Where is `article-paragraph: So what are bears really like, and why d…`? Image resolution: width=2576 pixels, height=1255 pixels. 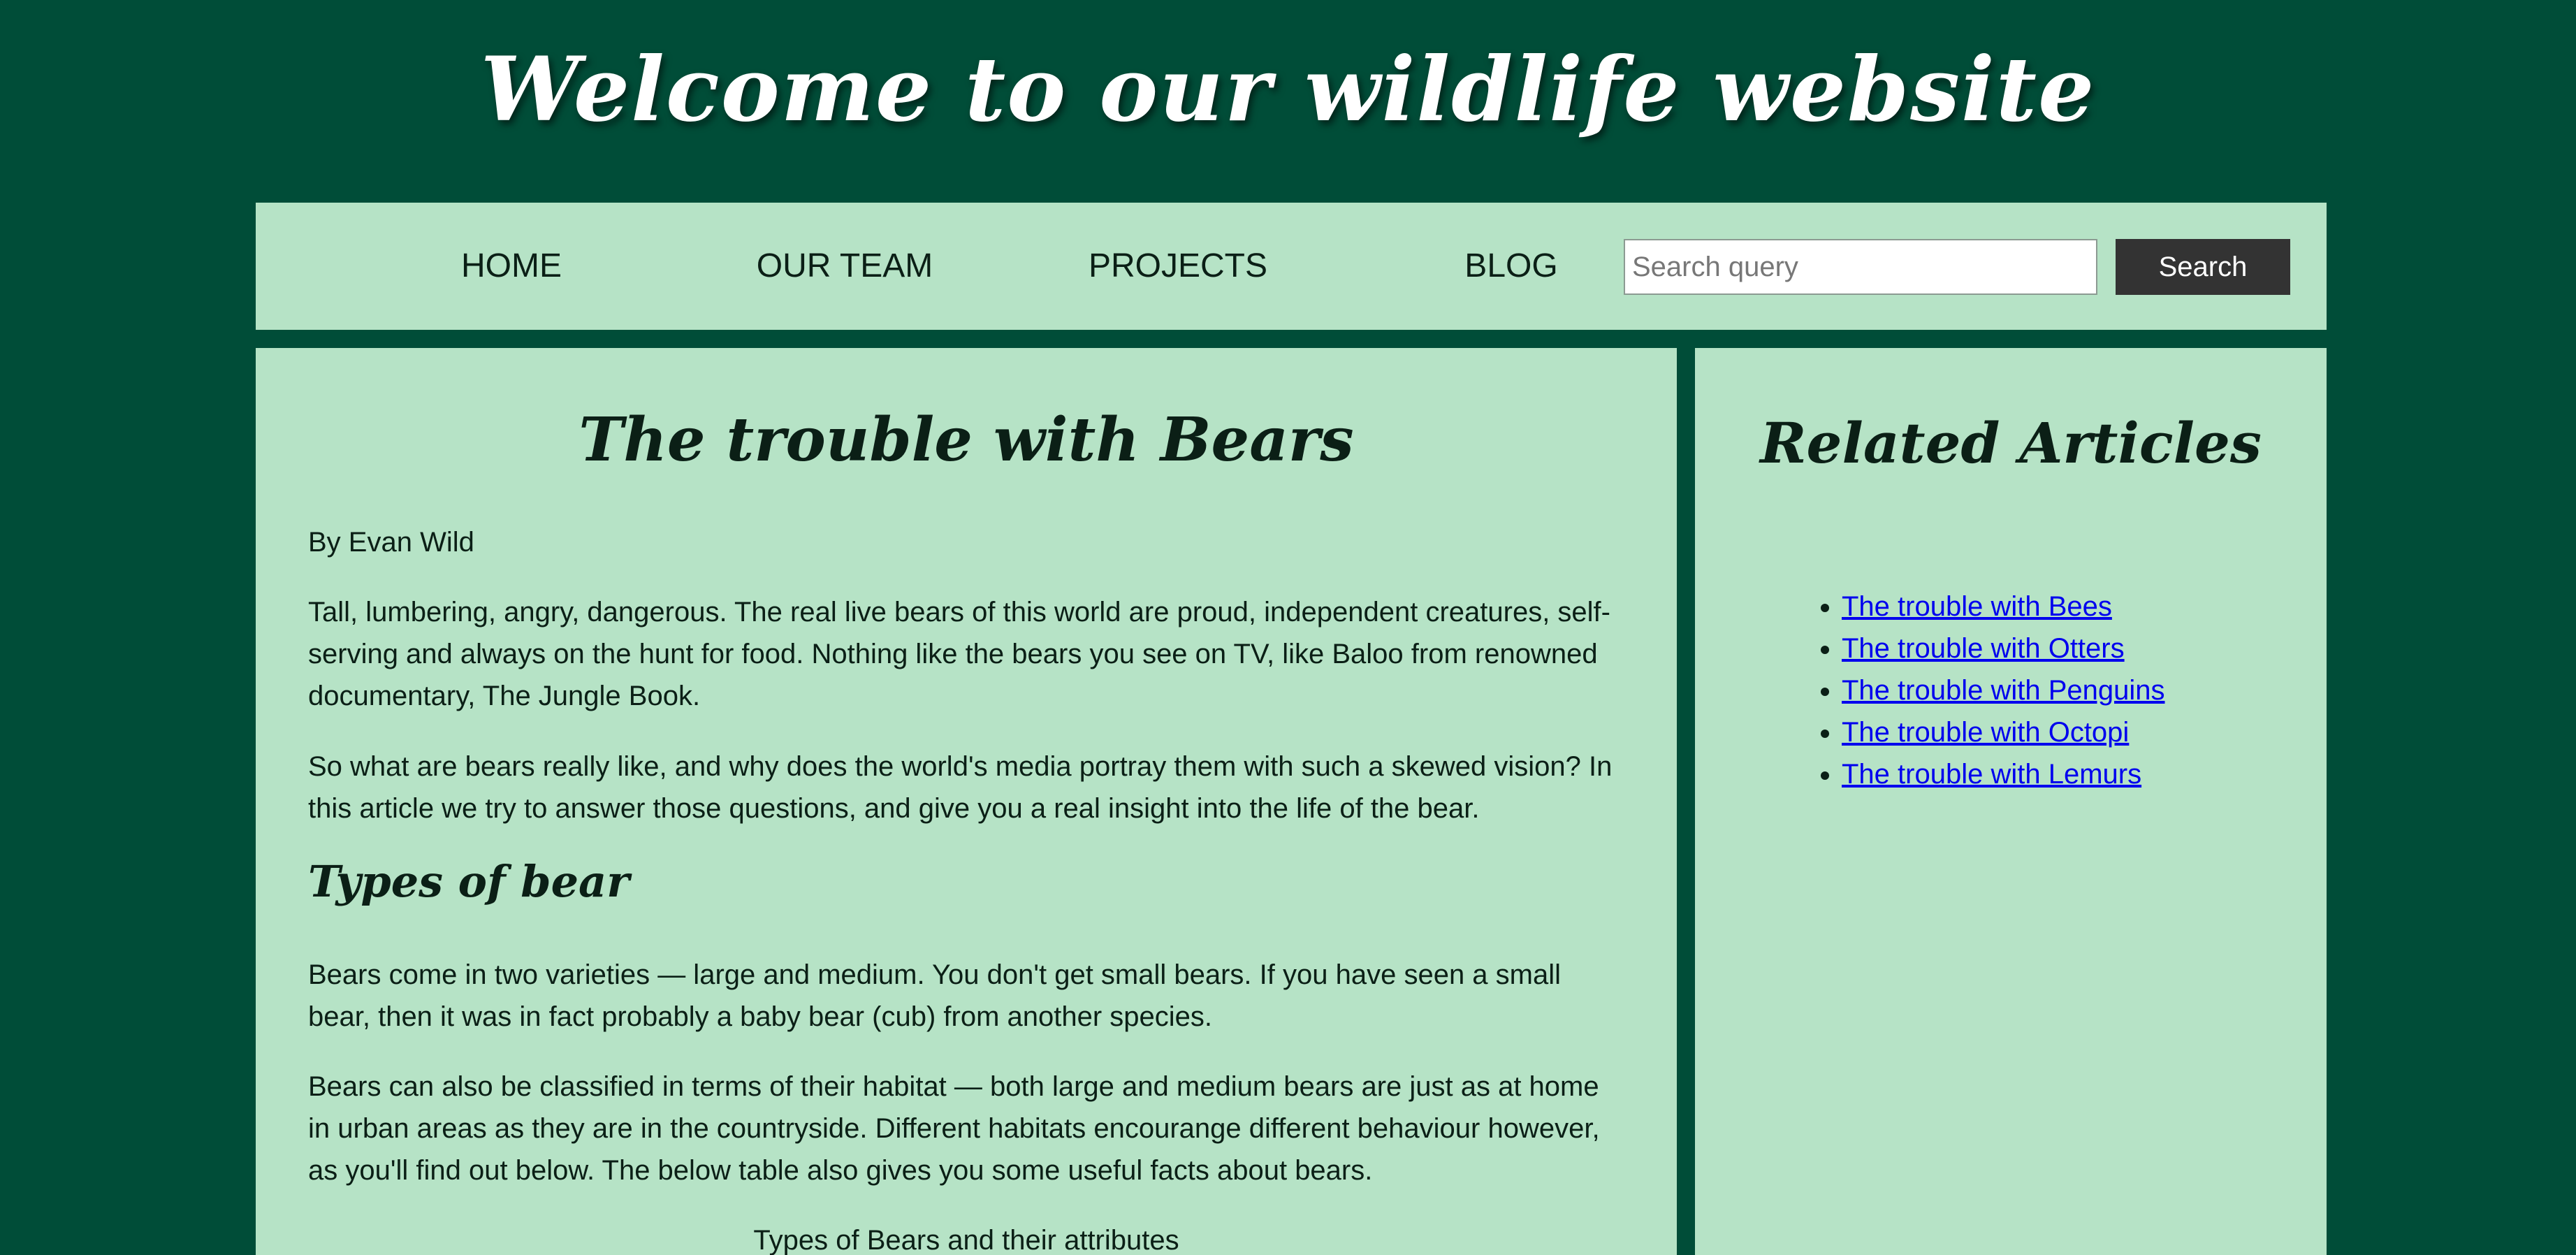
article-paragraph: So what are bears really like, and why d… is located at coordinates (960, 787).